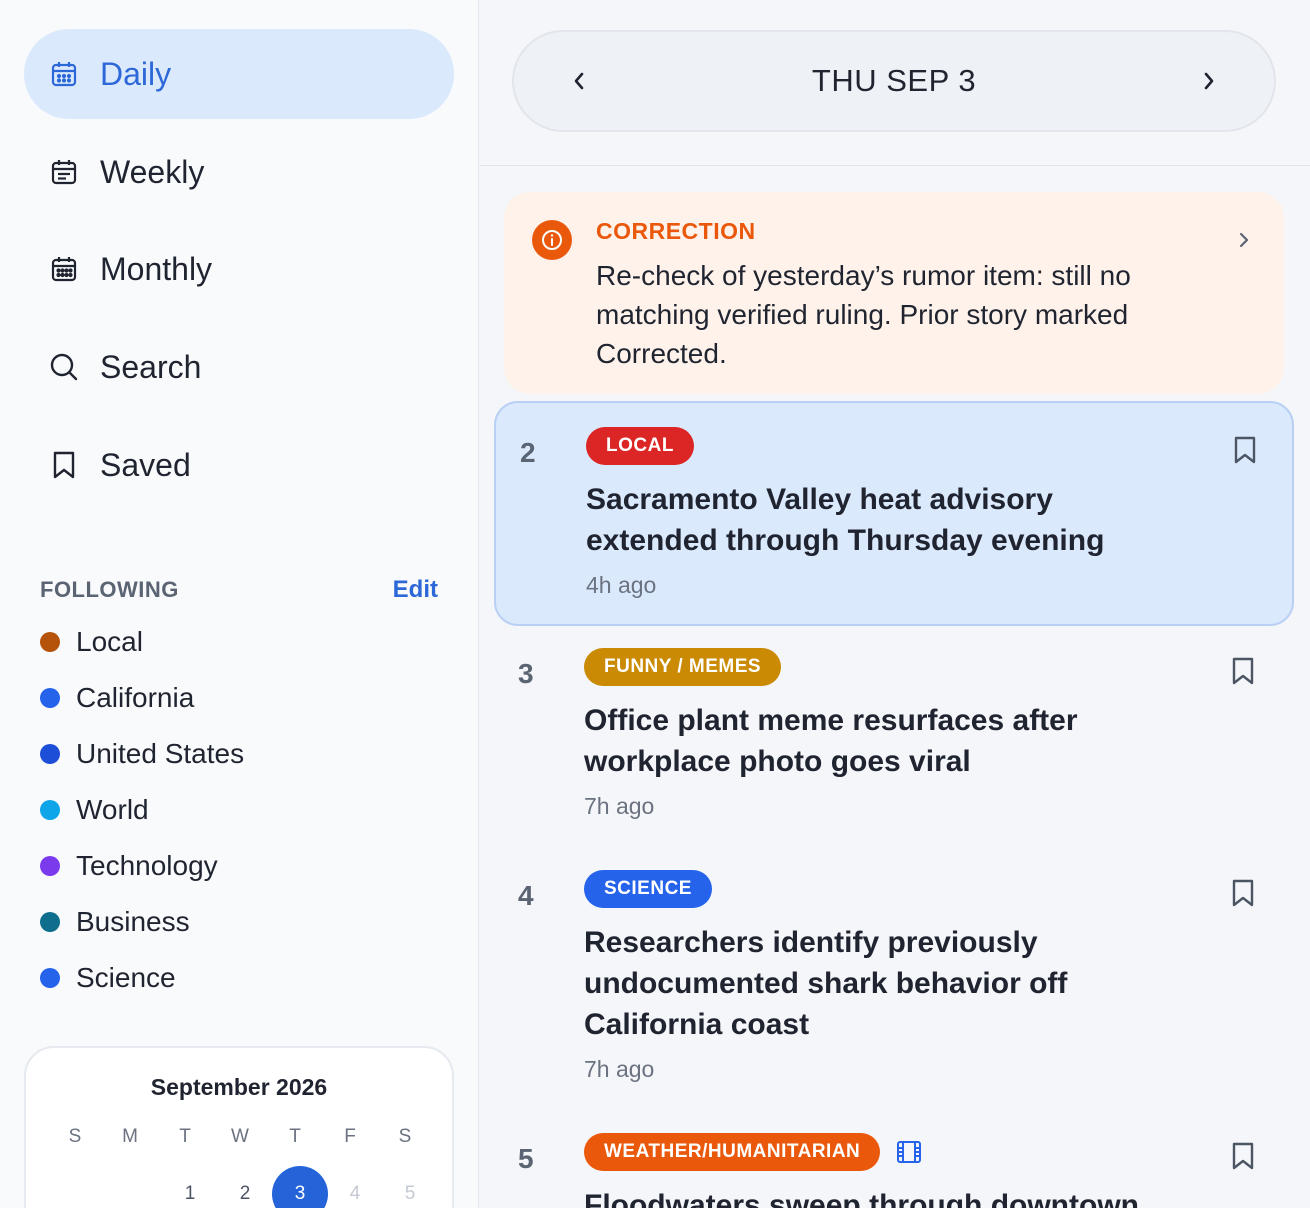 This screenshot has height=1208, width=1310. What do you see at coordinates (239, 269) in the screenshot?
I see `nav-item-monthly: Monthly` at bounding box center [239, 269].